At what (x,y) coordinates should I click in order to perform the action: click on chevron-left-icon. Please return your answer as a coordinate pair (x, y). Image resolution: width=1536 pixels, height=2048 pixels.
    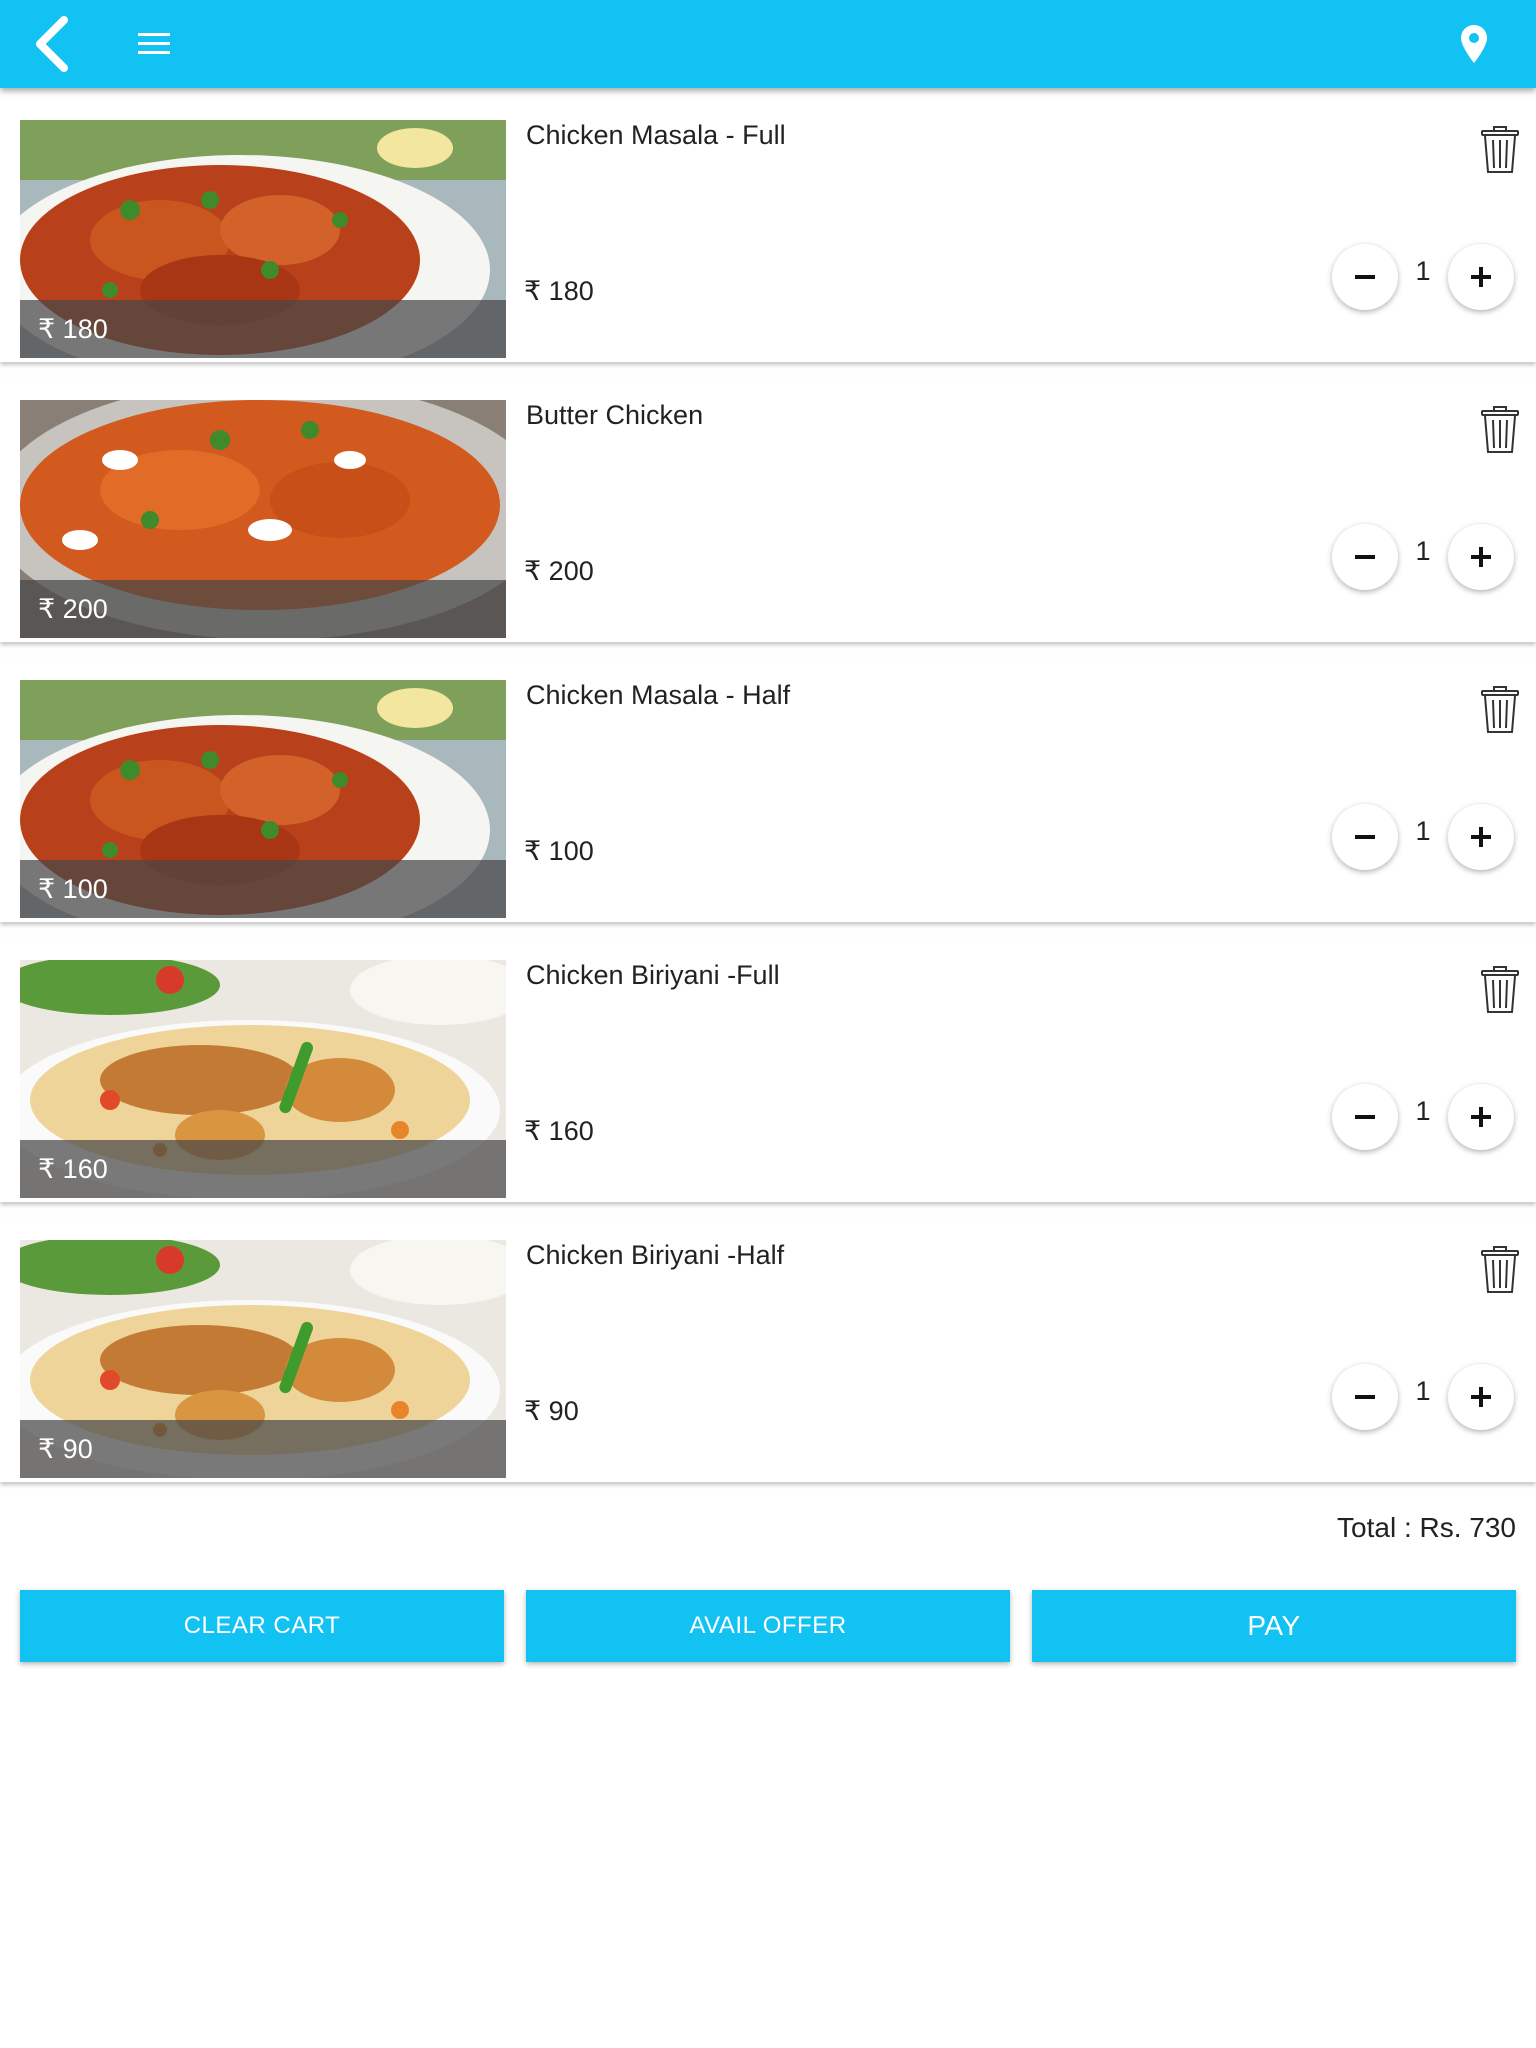
    Looking at the image, I should click on (52, 44).